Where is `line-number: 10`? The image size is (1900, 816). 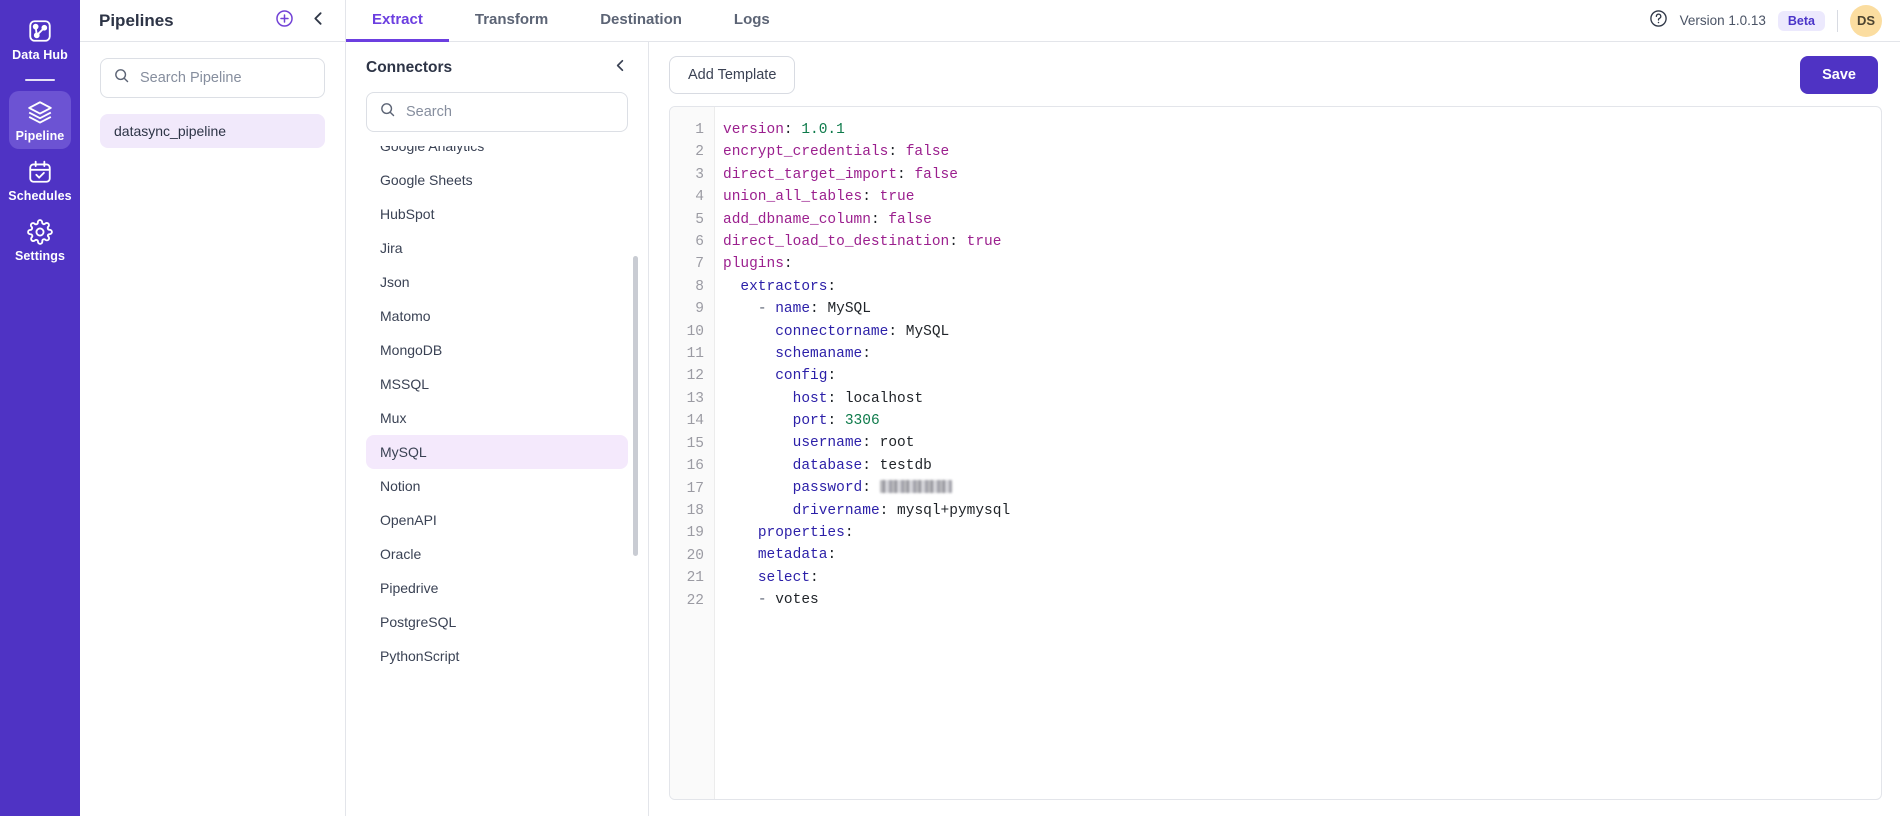 line-number: 10 is located at coordinates (695, 331).